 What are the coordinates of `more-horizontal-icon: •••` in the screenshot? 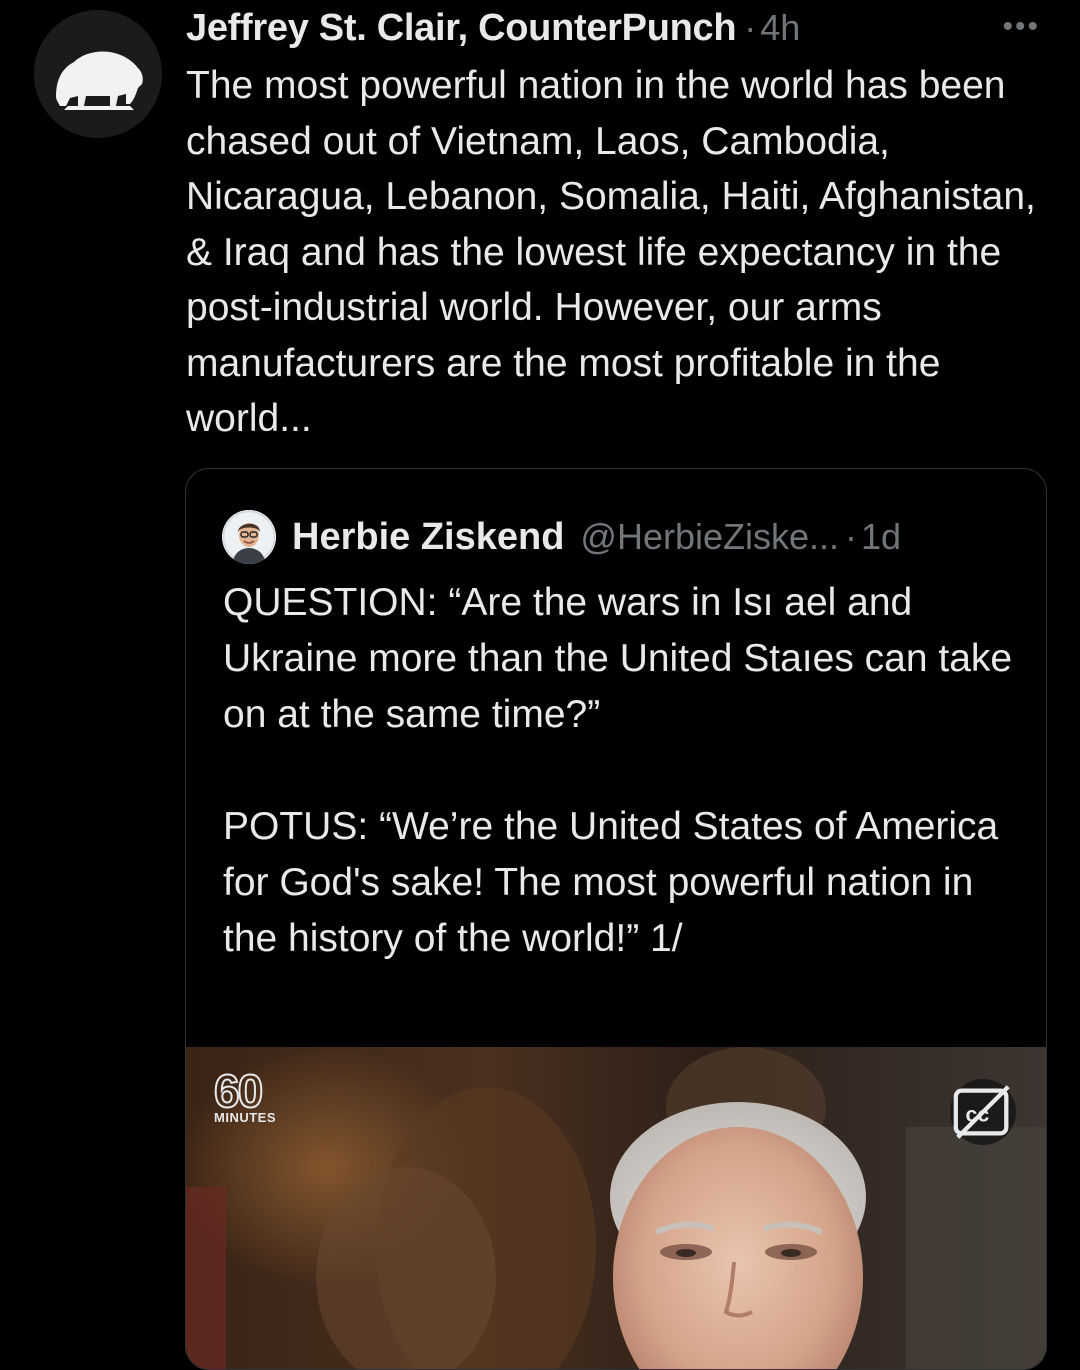 It's located at (1021, 26).